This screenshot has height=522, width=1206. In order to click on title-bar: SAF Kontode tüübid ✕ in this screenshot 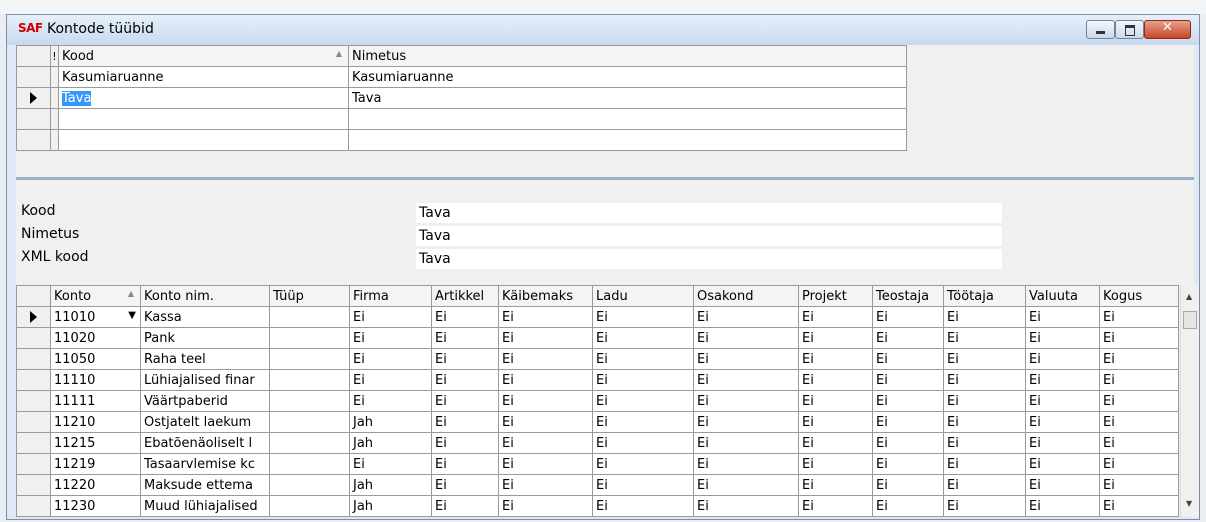, I will do `click(603, 30)`.